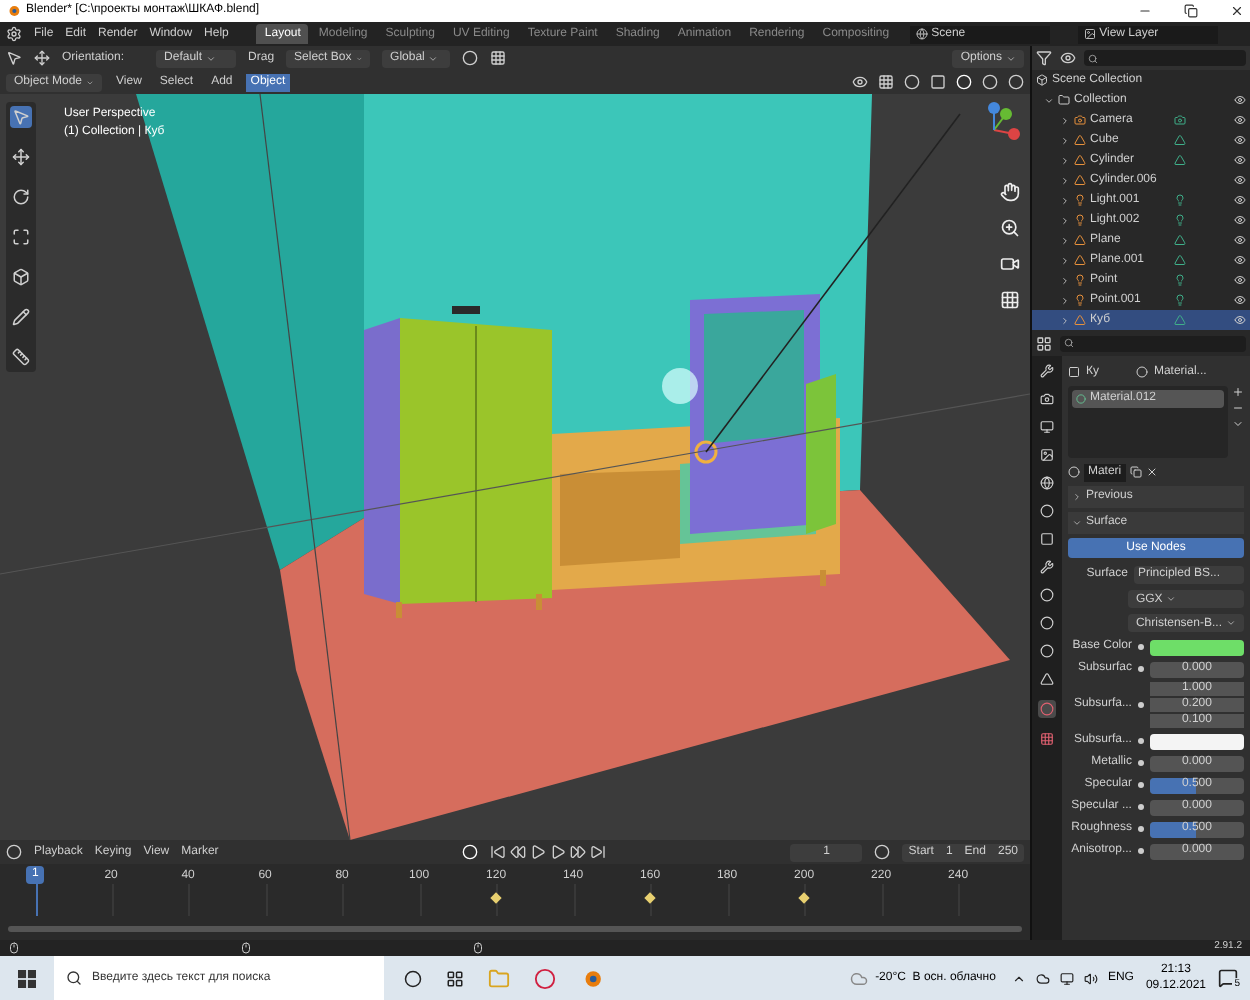  I want to click on image-icon, so click(1089, 34).